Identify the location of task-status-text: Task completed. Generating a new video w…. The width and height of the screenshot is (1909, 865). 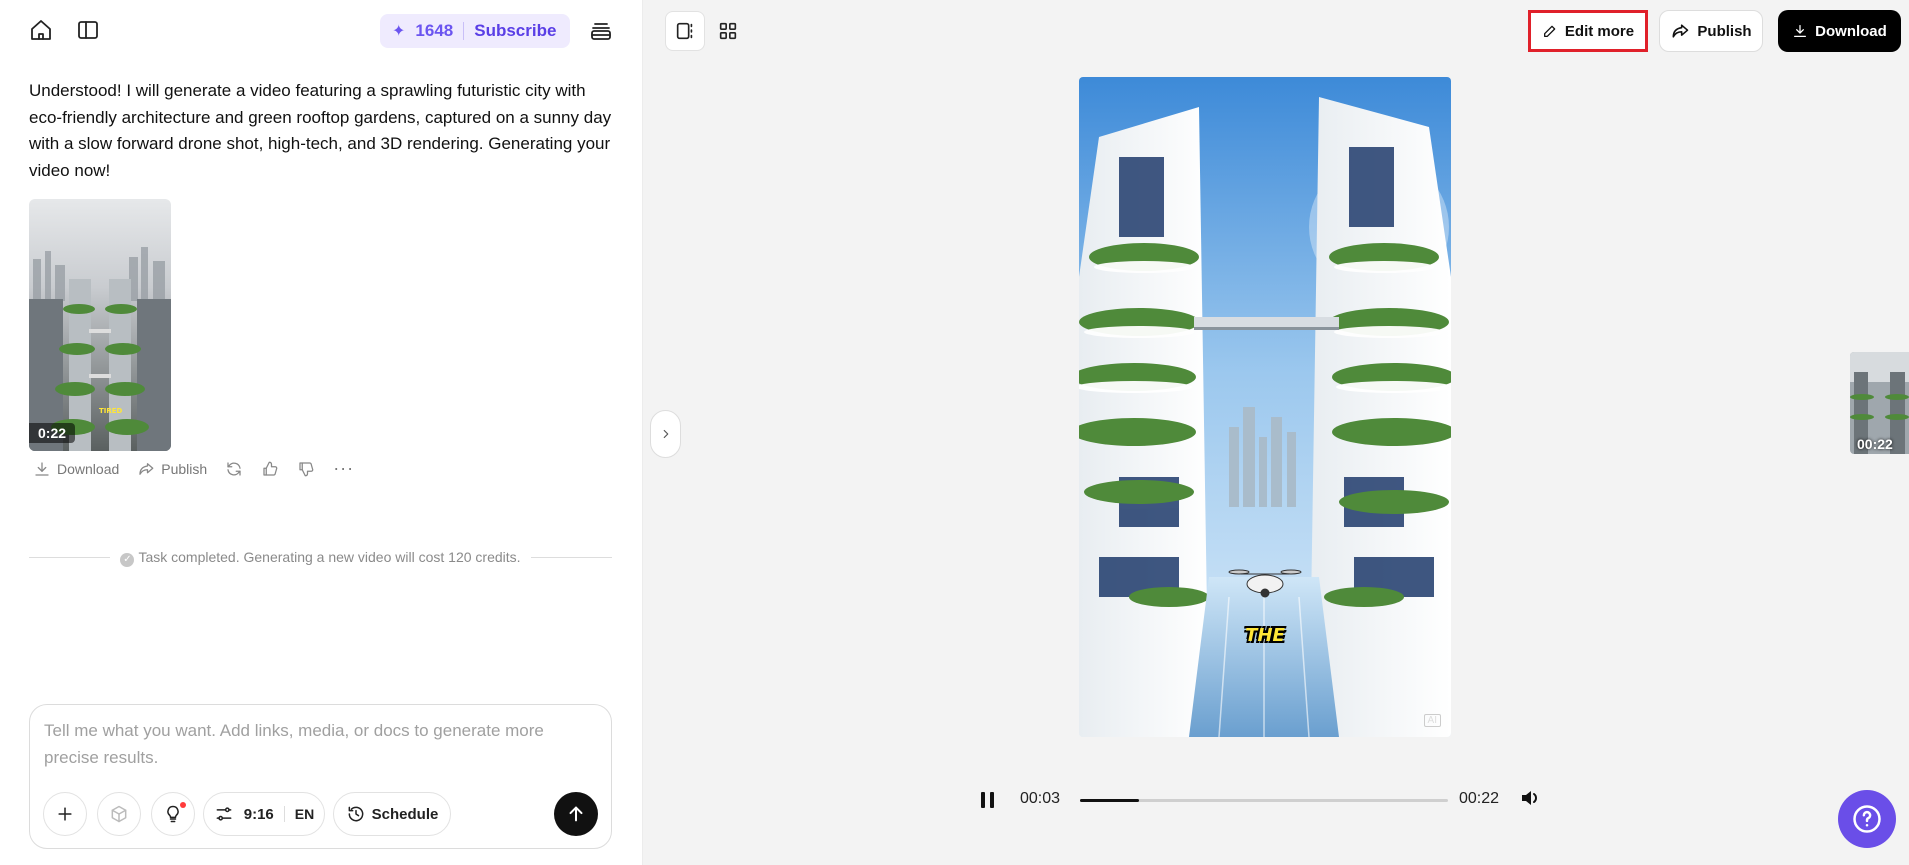
(329, 557).